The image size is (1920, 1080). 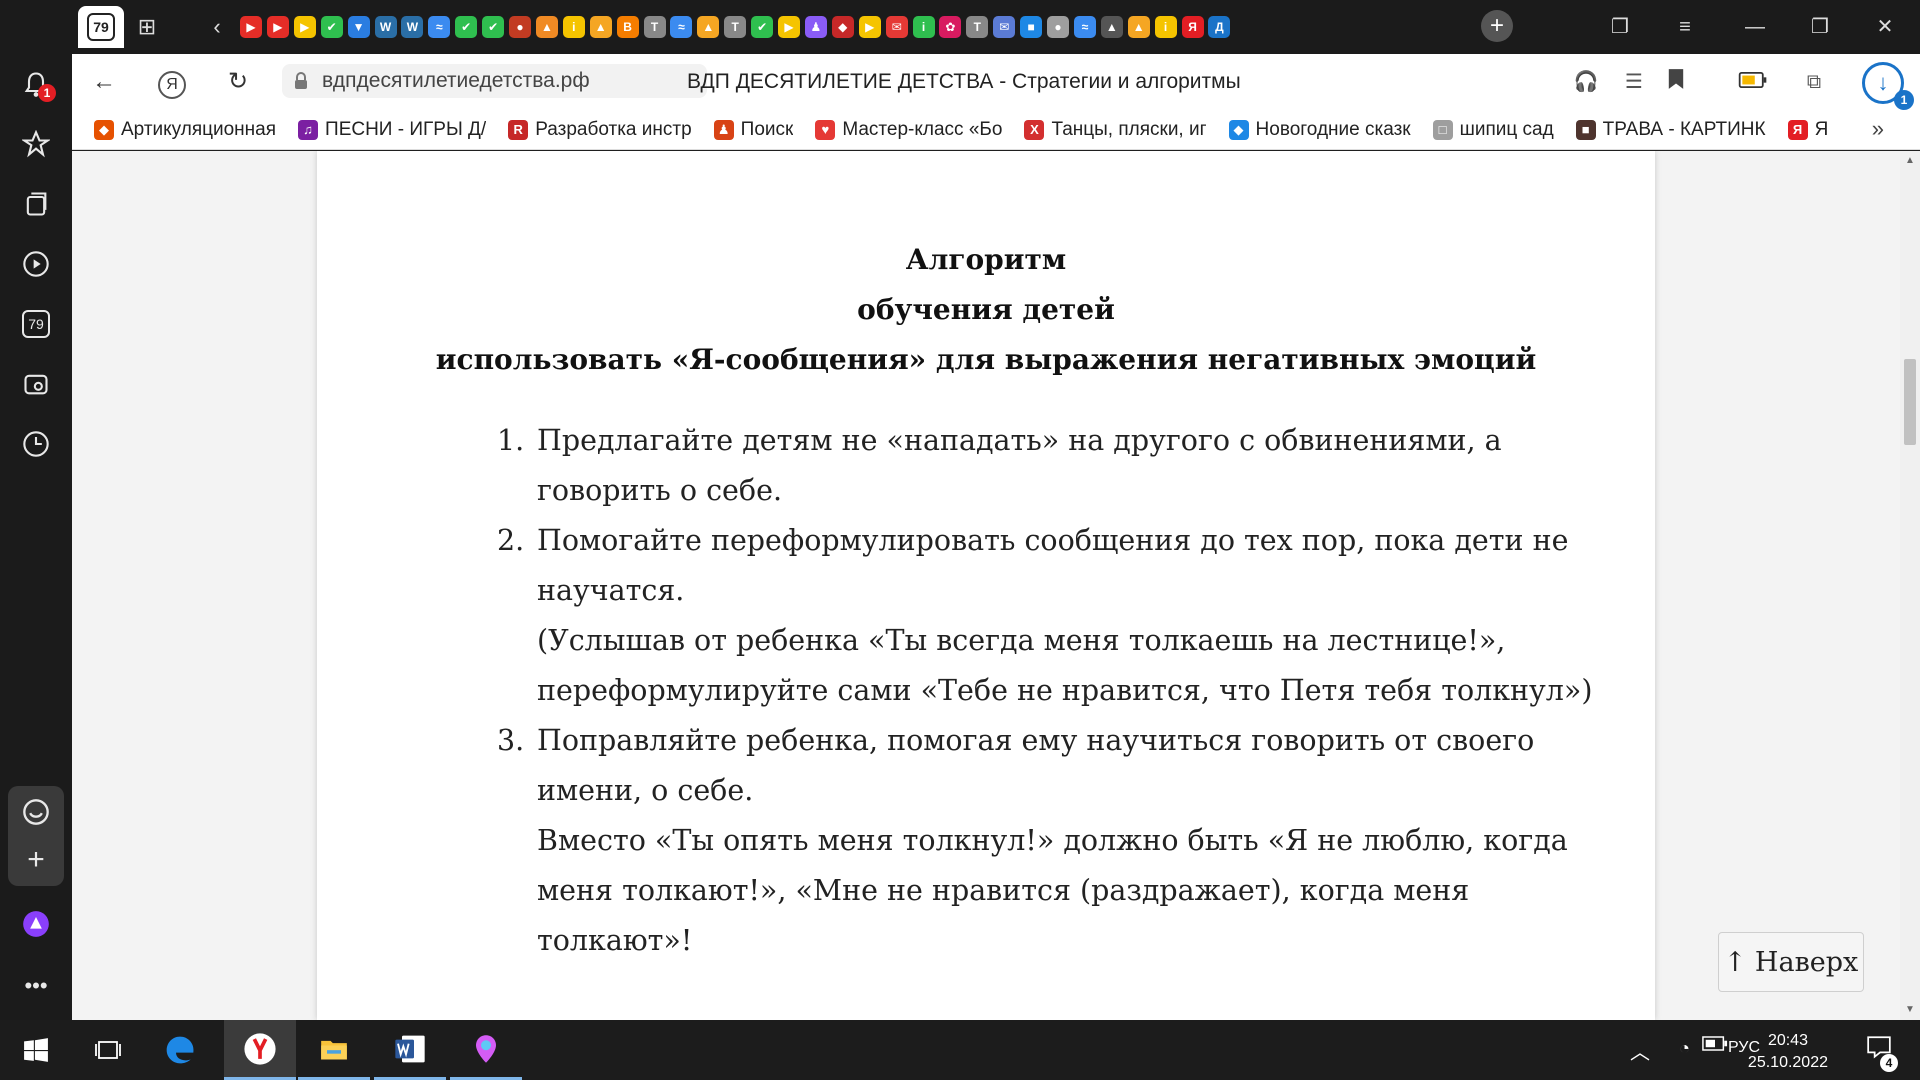 What do you see at coordinates (1115, 130) in the screenshot?
I see `bookmark-item: X Танцы, пляски, иг` at bounding box center [1115, 130].